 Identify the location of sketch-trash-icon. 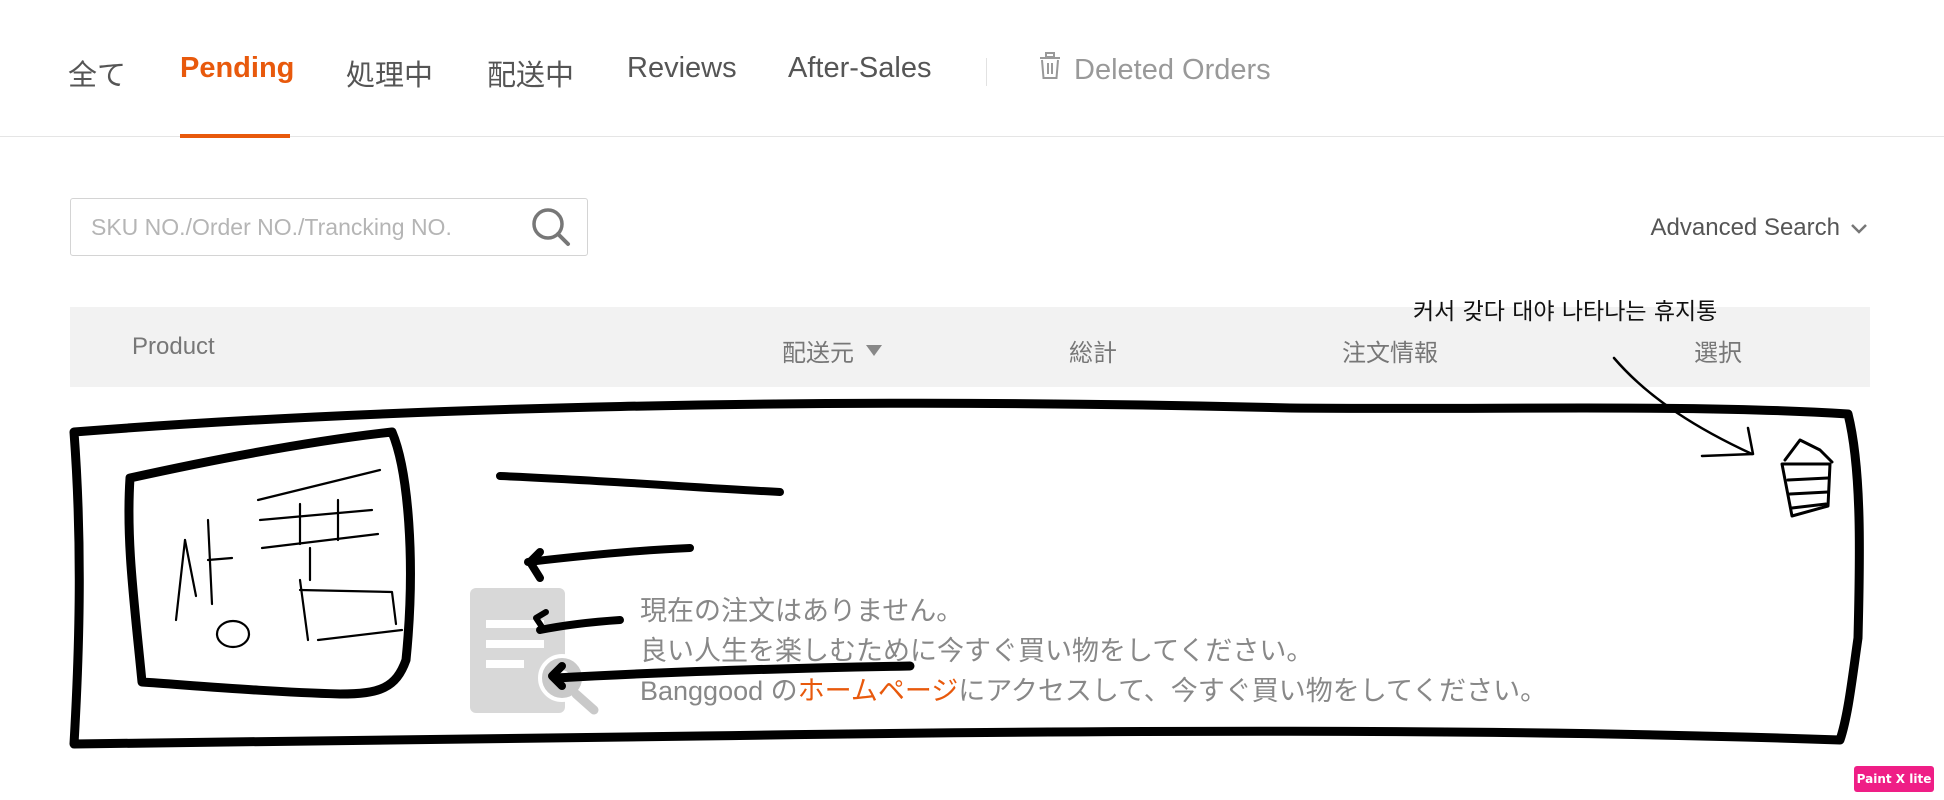
(1807, 478).